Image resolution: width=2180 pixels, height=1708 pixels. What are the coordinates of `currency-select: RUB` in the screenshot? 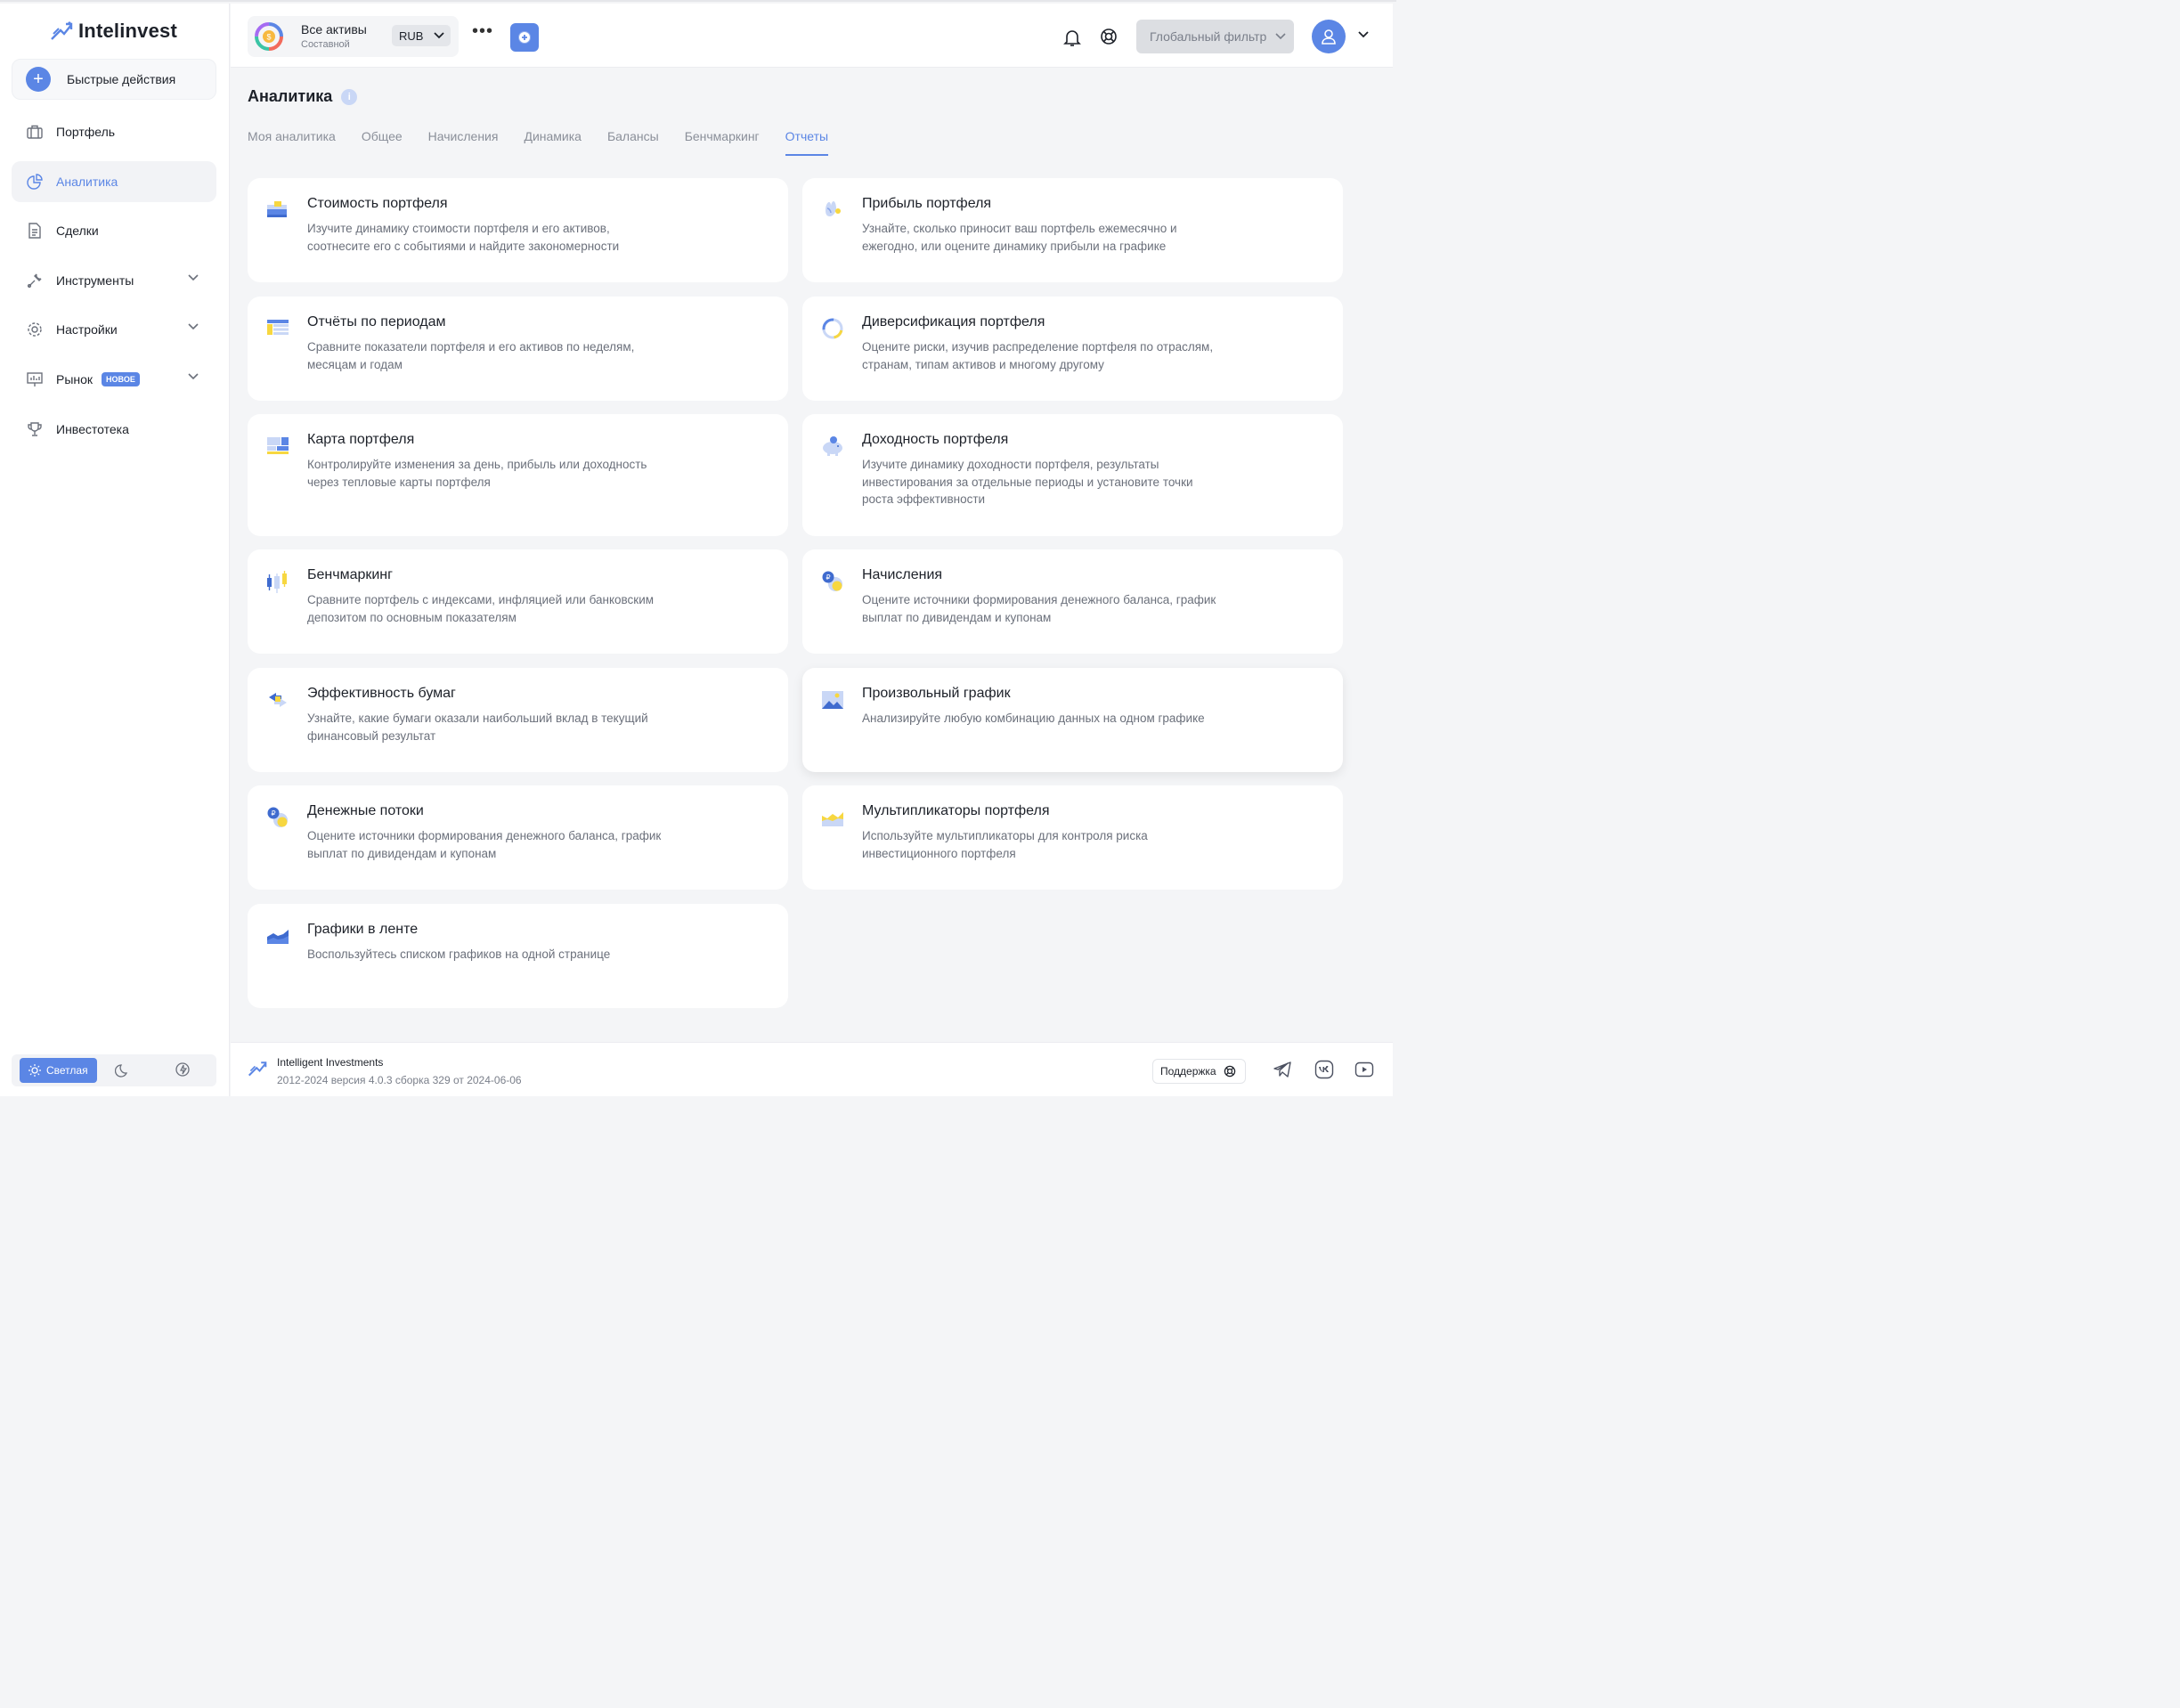 It's located at (421, 35).